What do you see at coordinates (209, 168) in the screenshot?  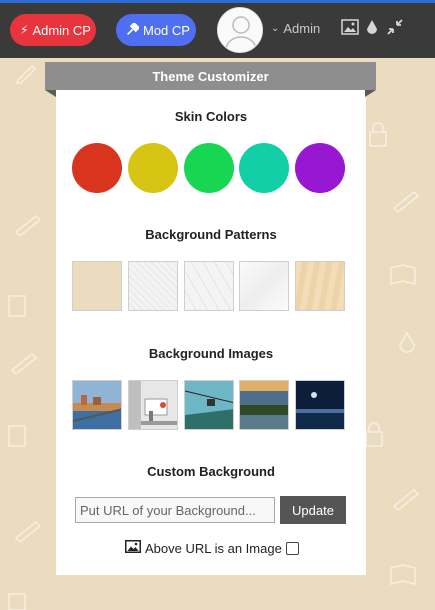 I see `skin-color-green` at bounding box center [209, 168].